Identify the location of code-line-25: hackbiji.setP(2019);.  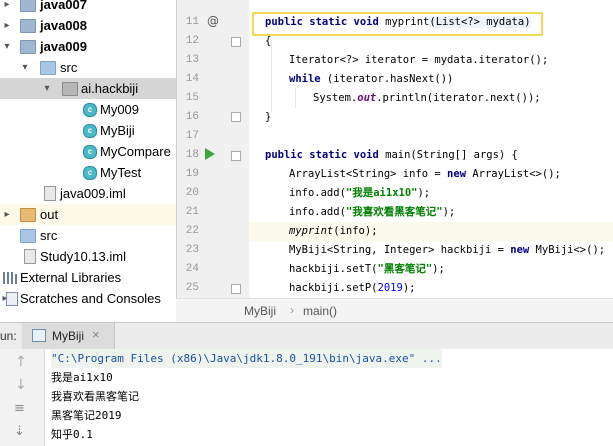
(352, 288).